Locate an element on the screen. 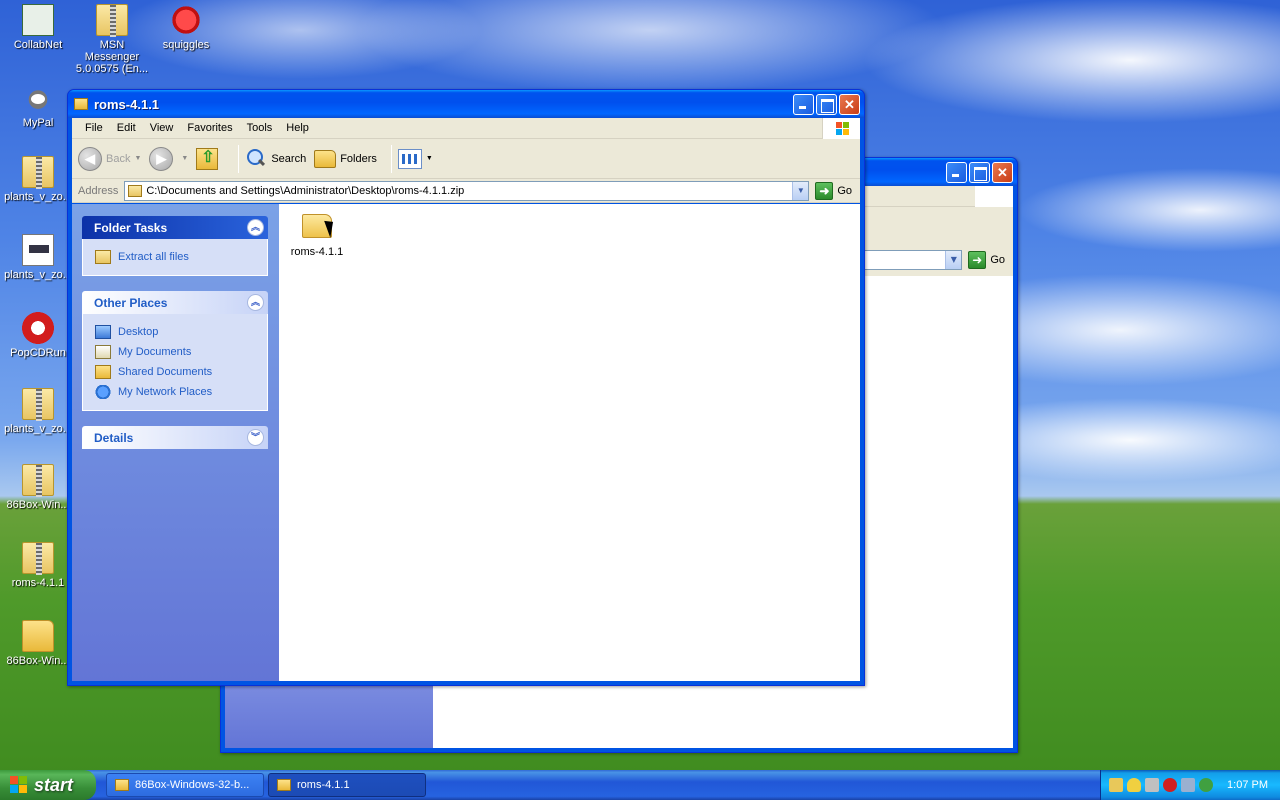 Image resolution: width=1280 pixels, height=800 pixels. details-panel: Details ︾ is located at coordinates (175, 437).